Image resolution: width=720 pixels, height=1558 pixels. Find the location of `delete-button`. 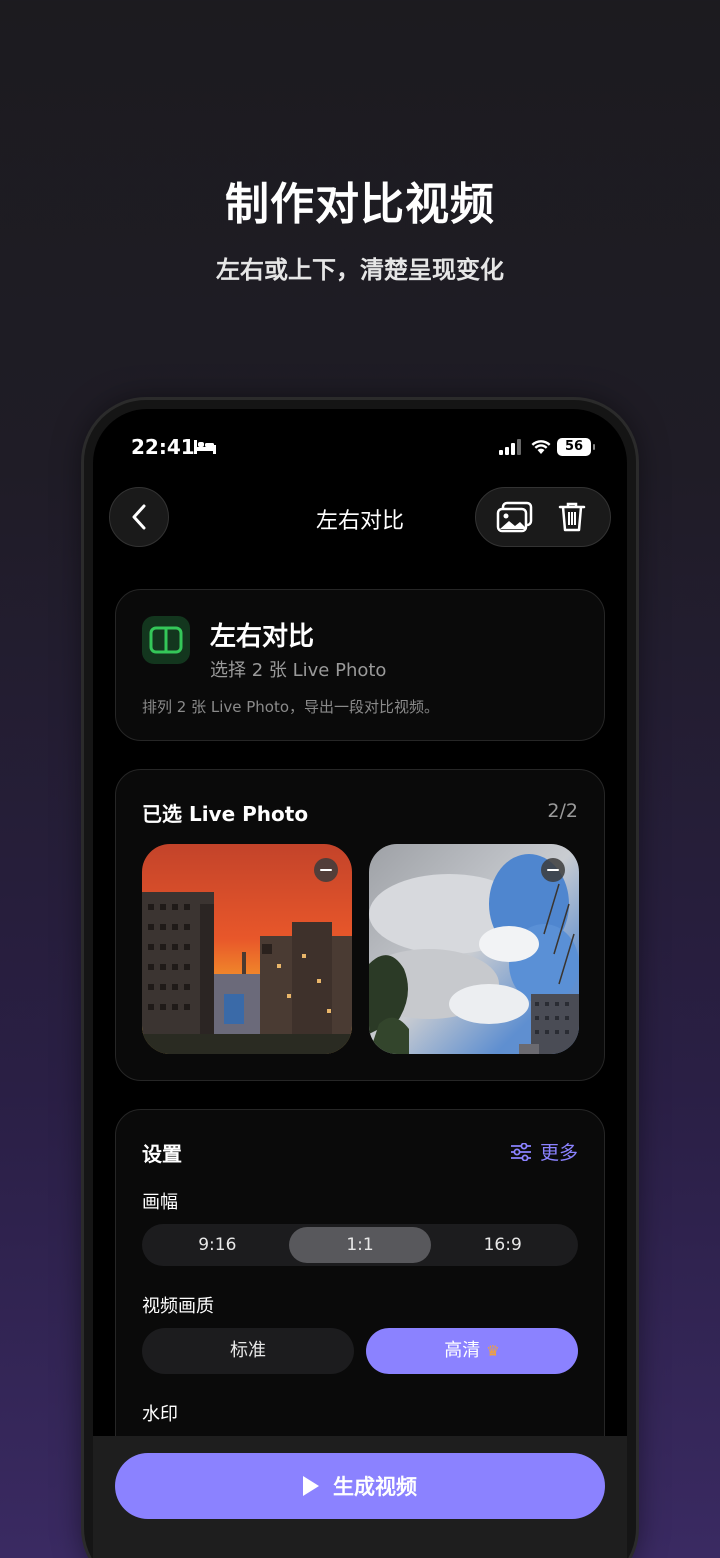

delete-button is located at coordinates (572, 517).